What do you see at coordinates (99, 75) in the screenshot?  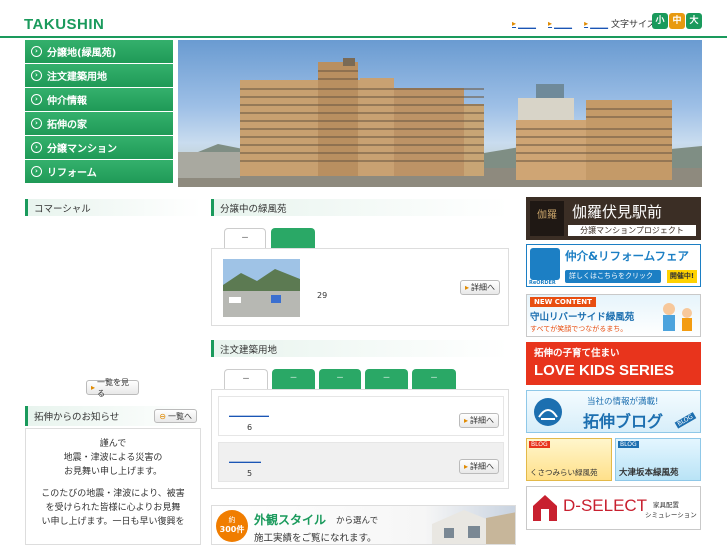 I see `nav-item-custom-build-land: › 注文建築用地` at bounding box center [99, 75].